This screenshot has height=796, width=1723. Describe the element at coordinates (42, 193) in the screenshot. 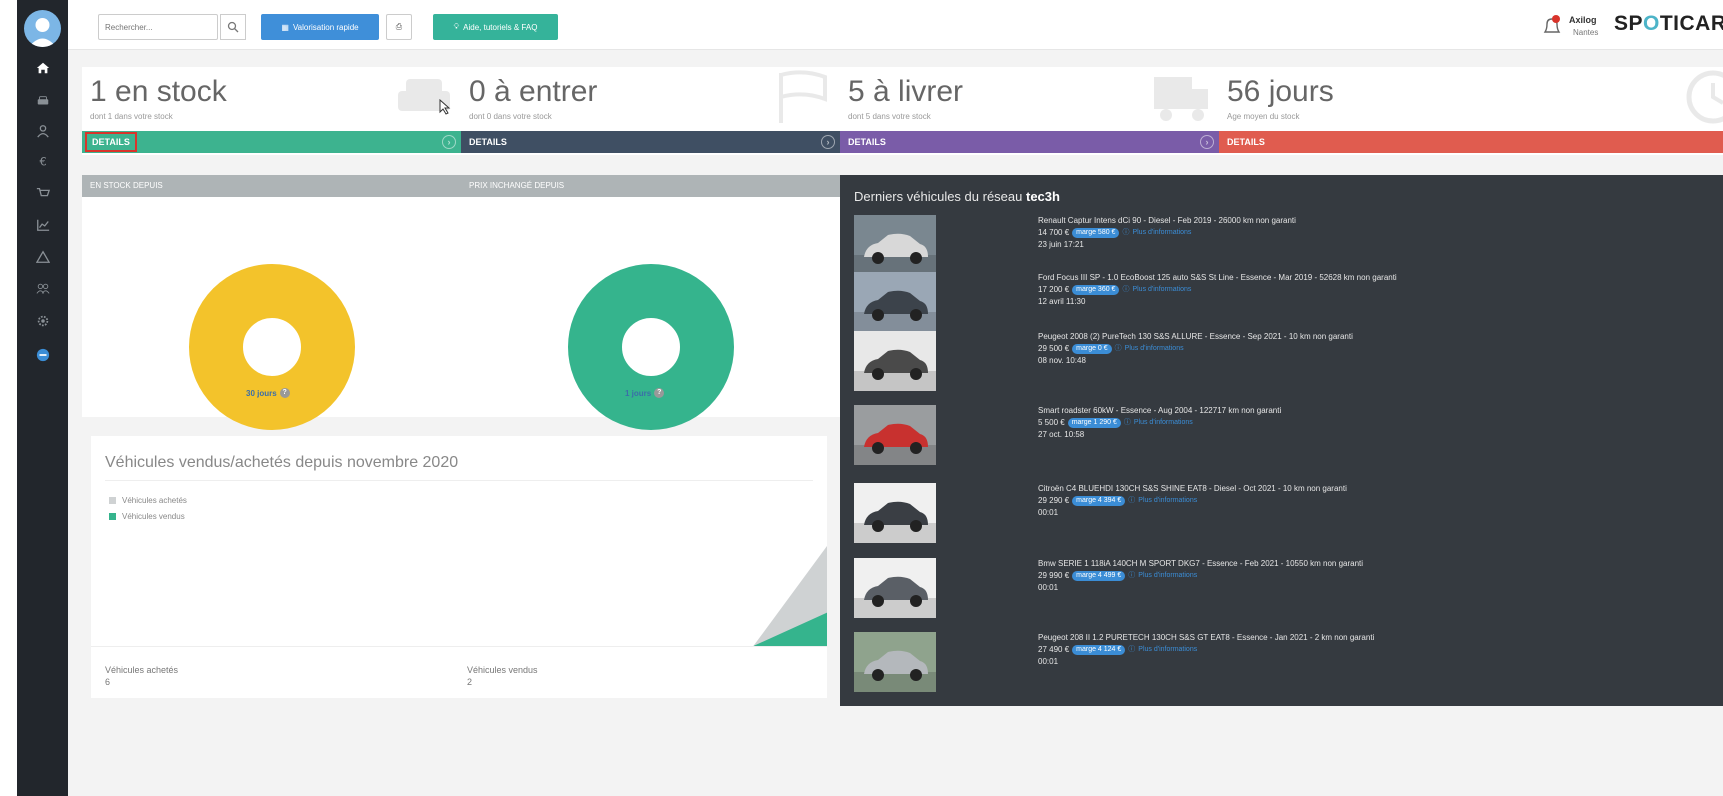

I see `cart-icon` at that location.